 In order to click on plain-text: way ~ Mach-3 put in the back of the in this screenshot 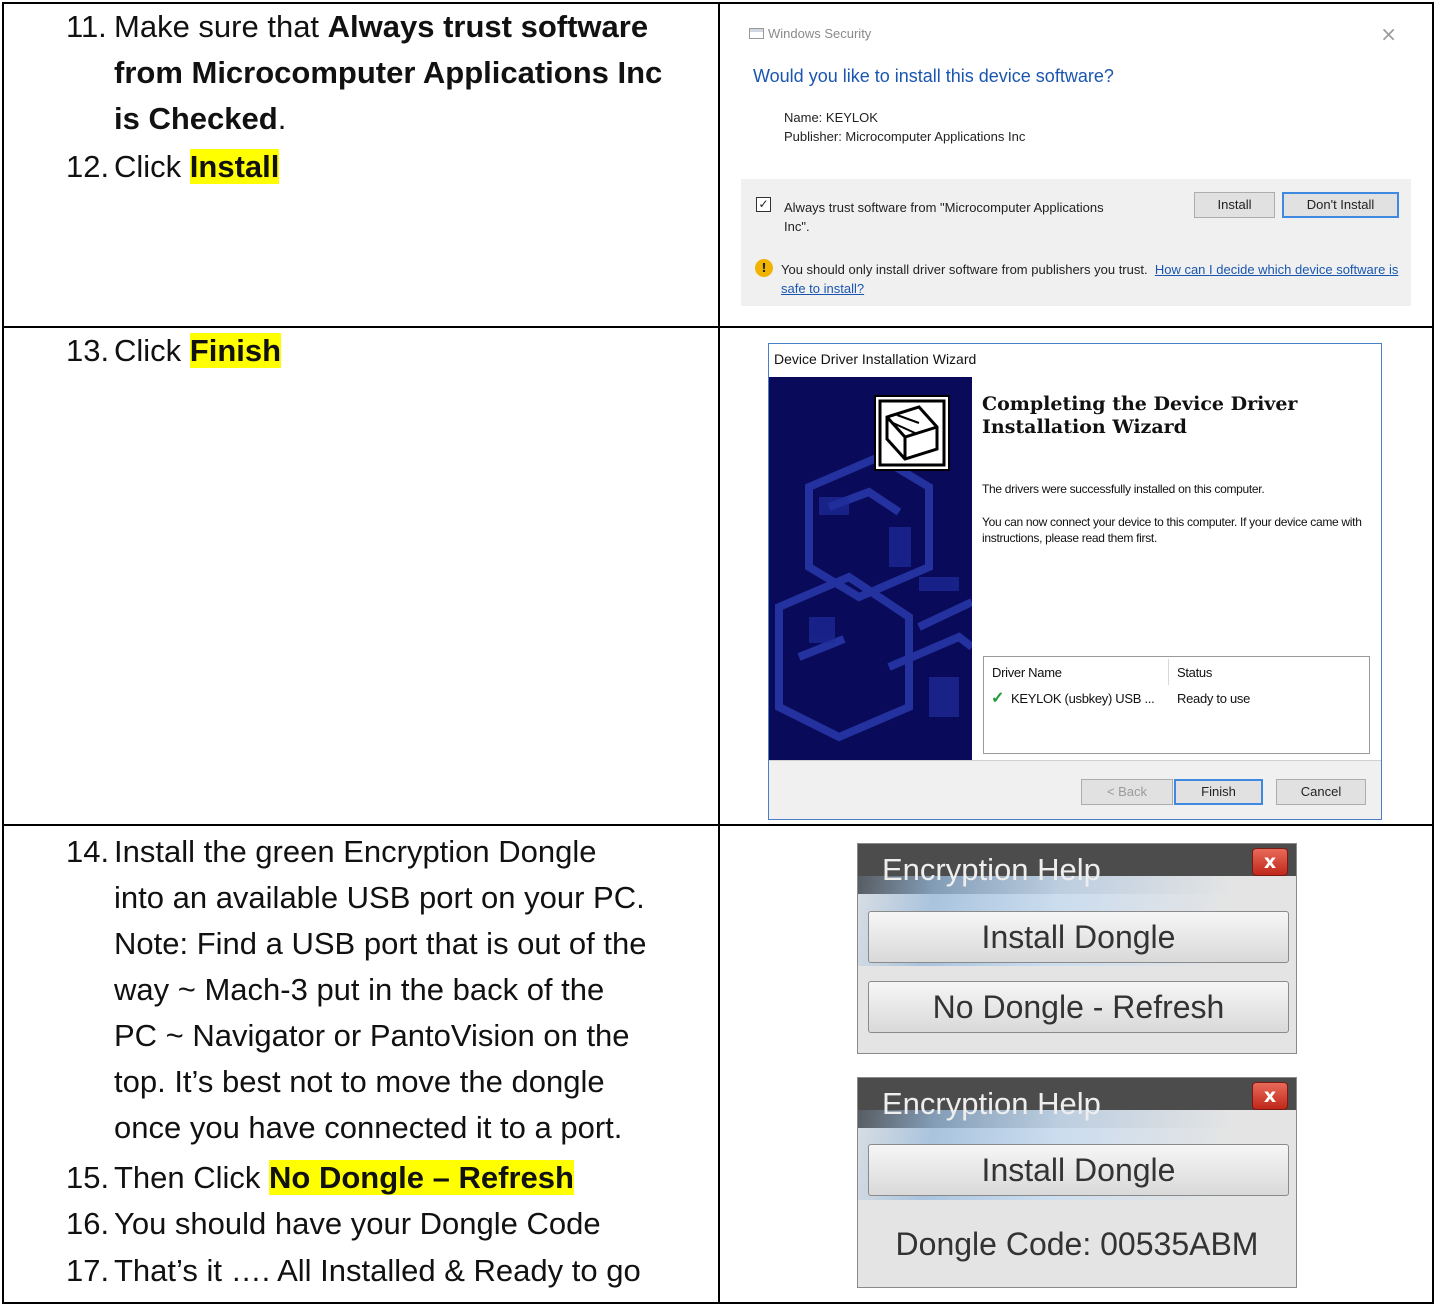, I will do `click(359, 989)`.